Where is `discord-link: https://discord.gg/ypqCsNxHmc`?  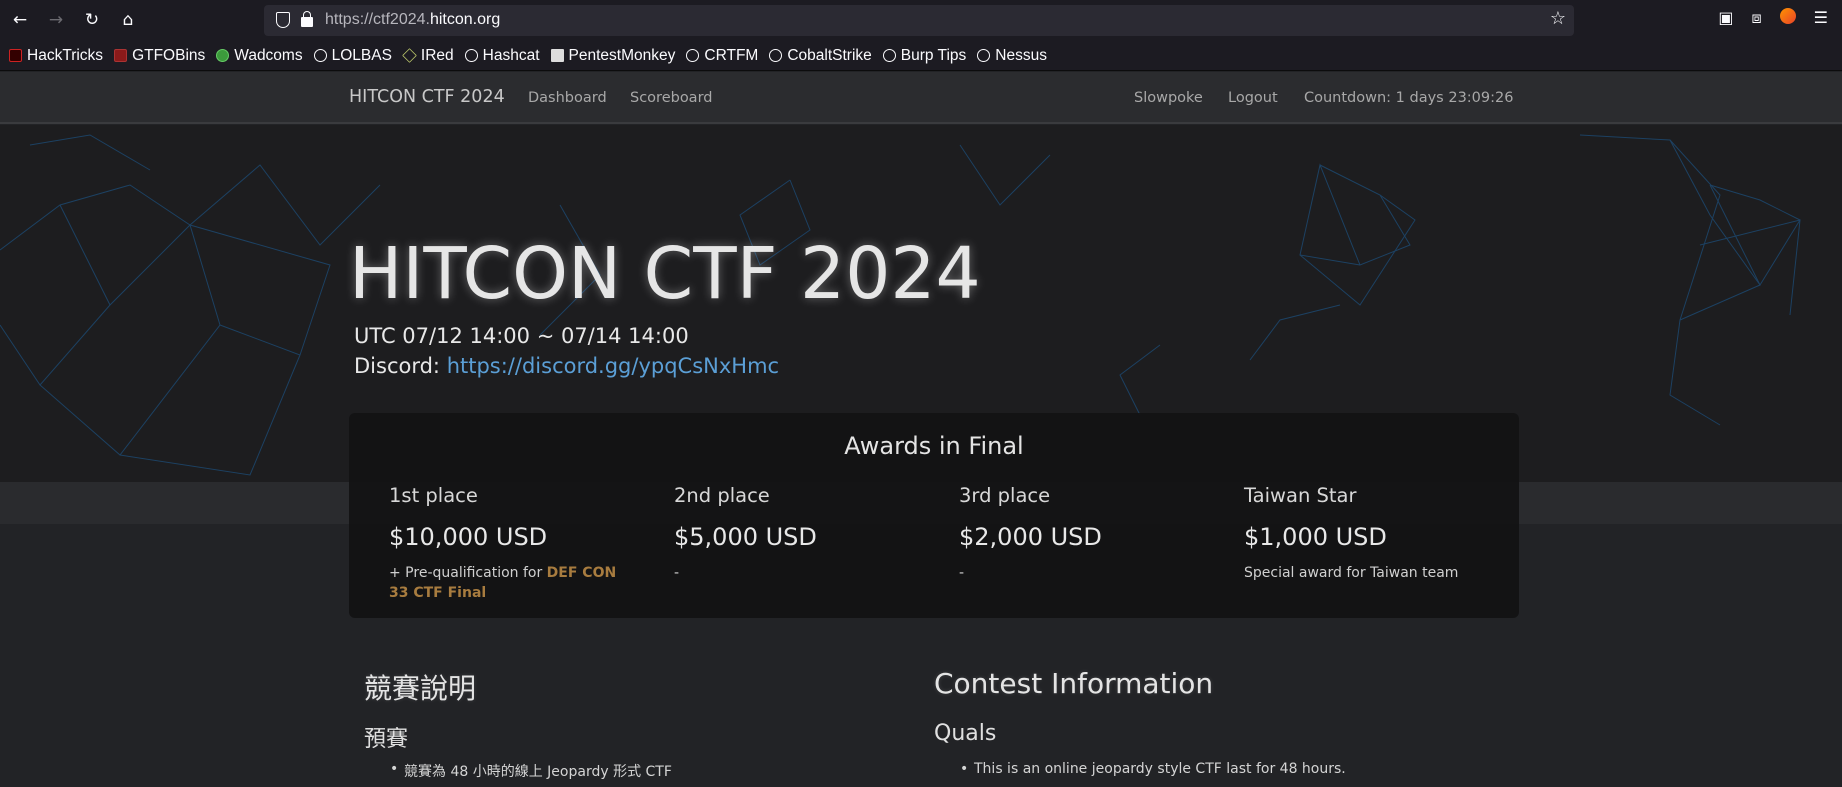
discord-link: https://discord.gg/ypqCsNxHmc is located at coordinates (613, 366).